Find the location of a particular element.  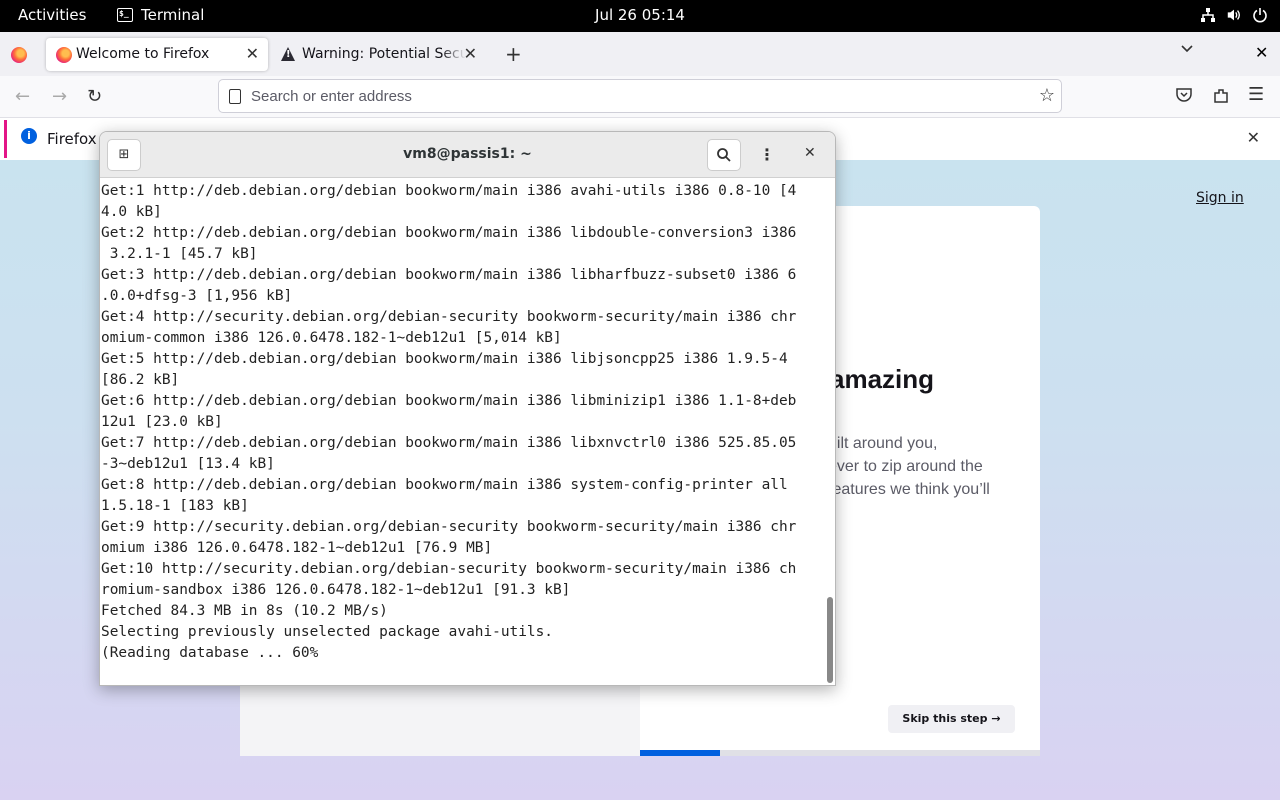

volume-icon is located at coordinates (1234, 15).